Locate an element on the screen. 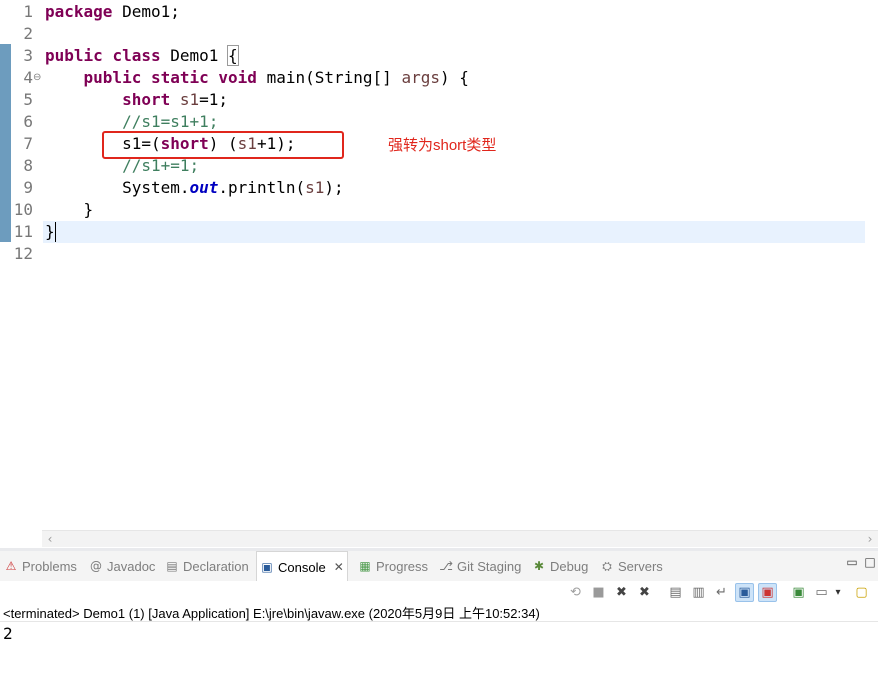  tab-progress: ▦ Progress is located at coordinates (393, 566).